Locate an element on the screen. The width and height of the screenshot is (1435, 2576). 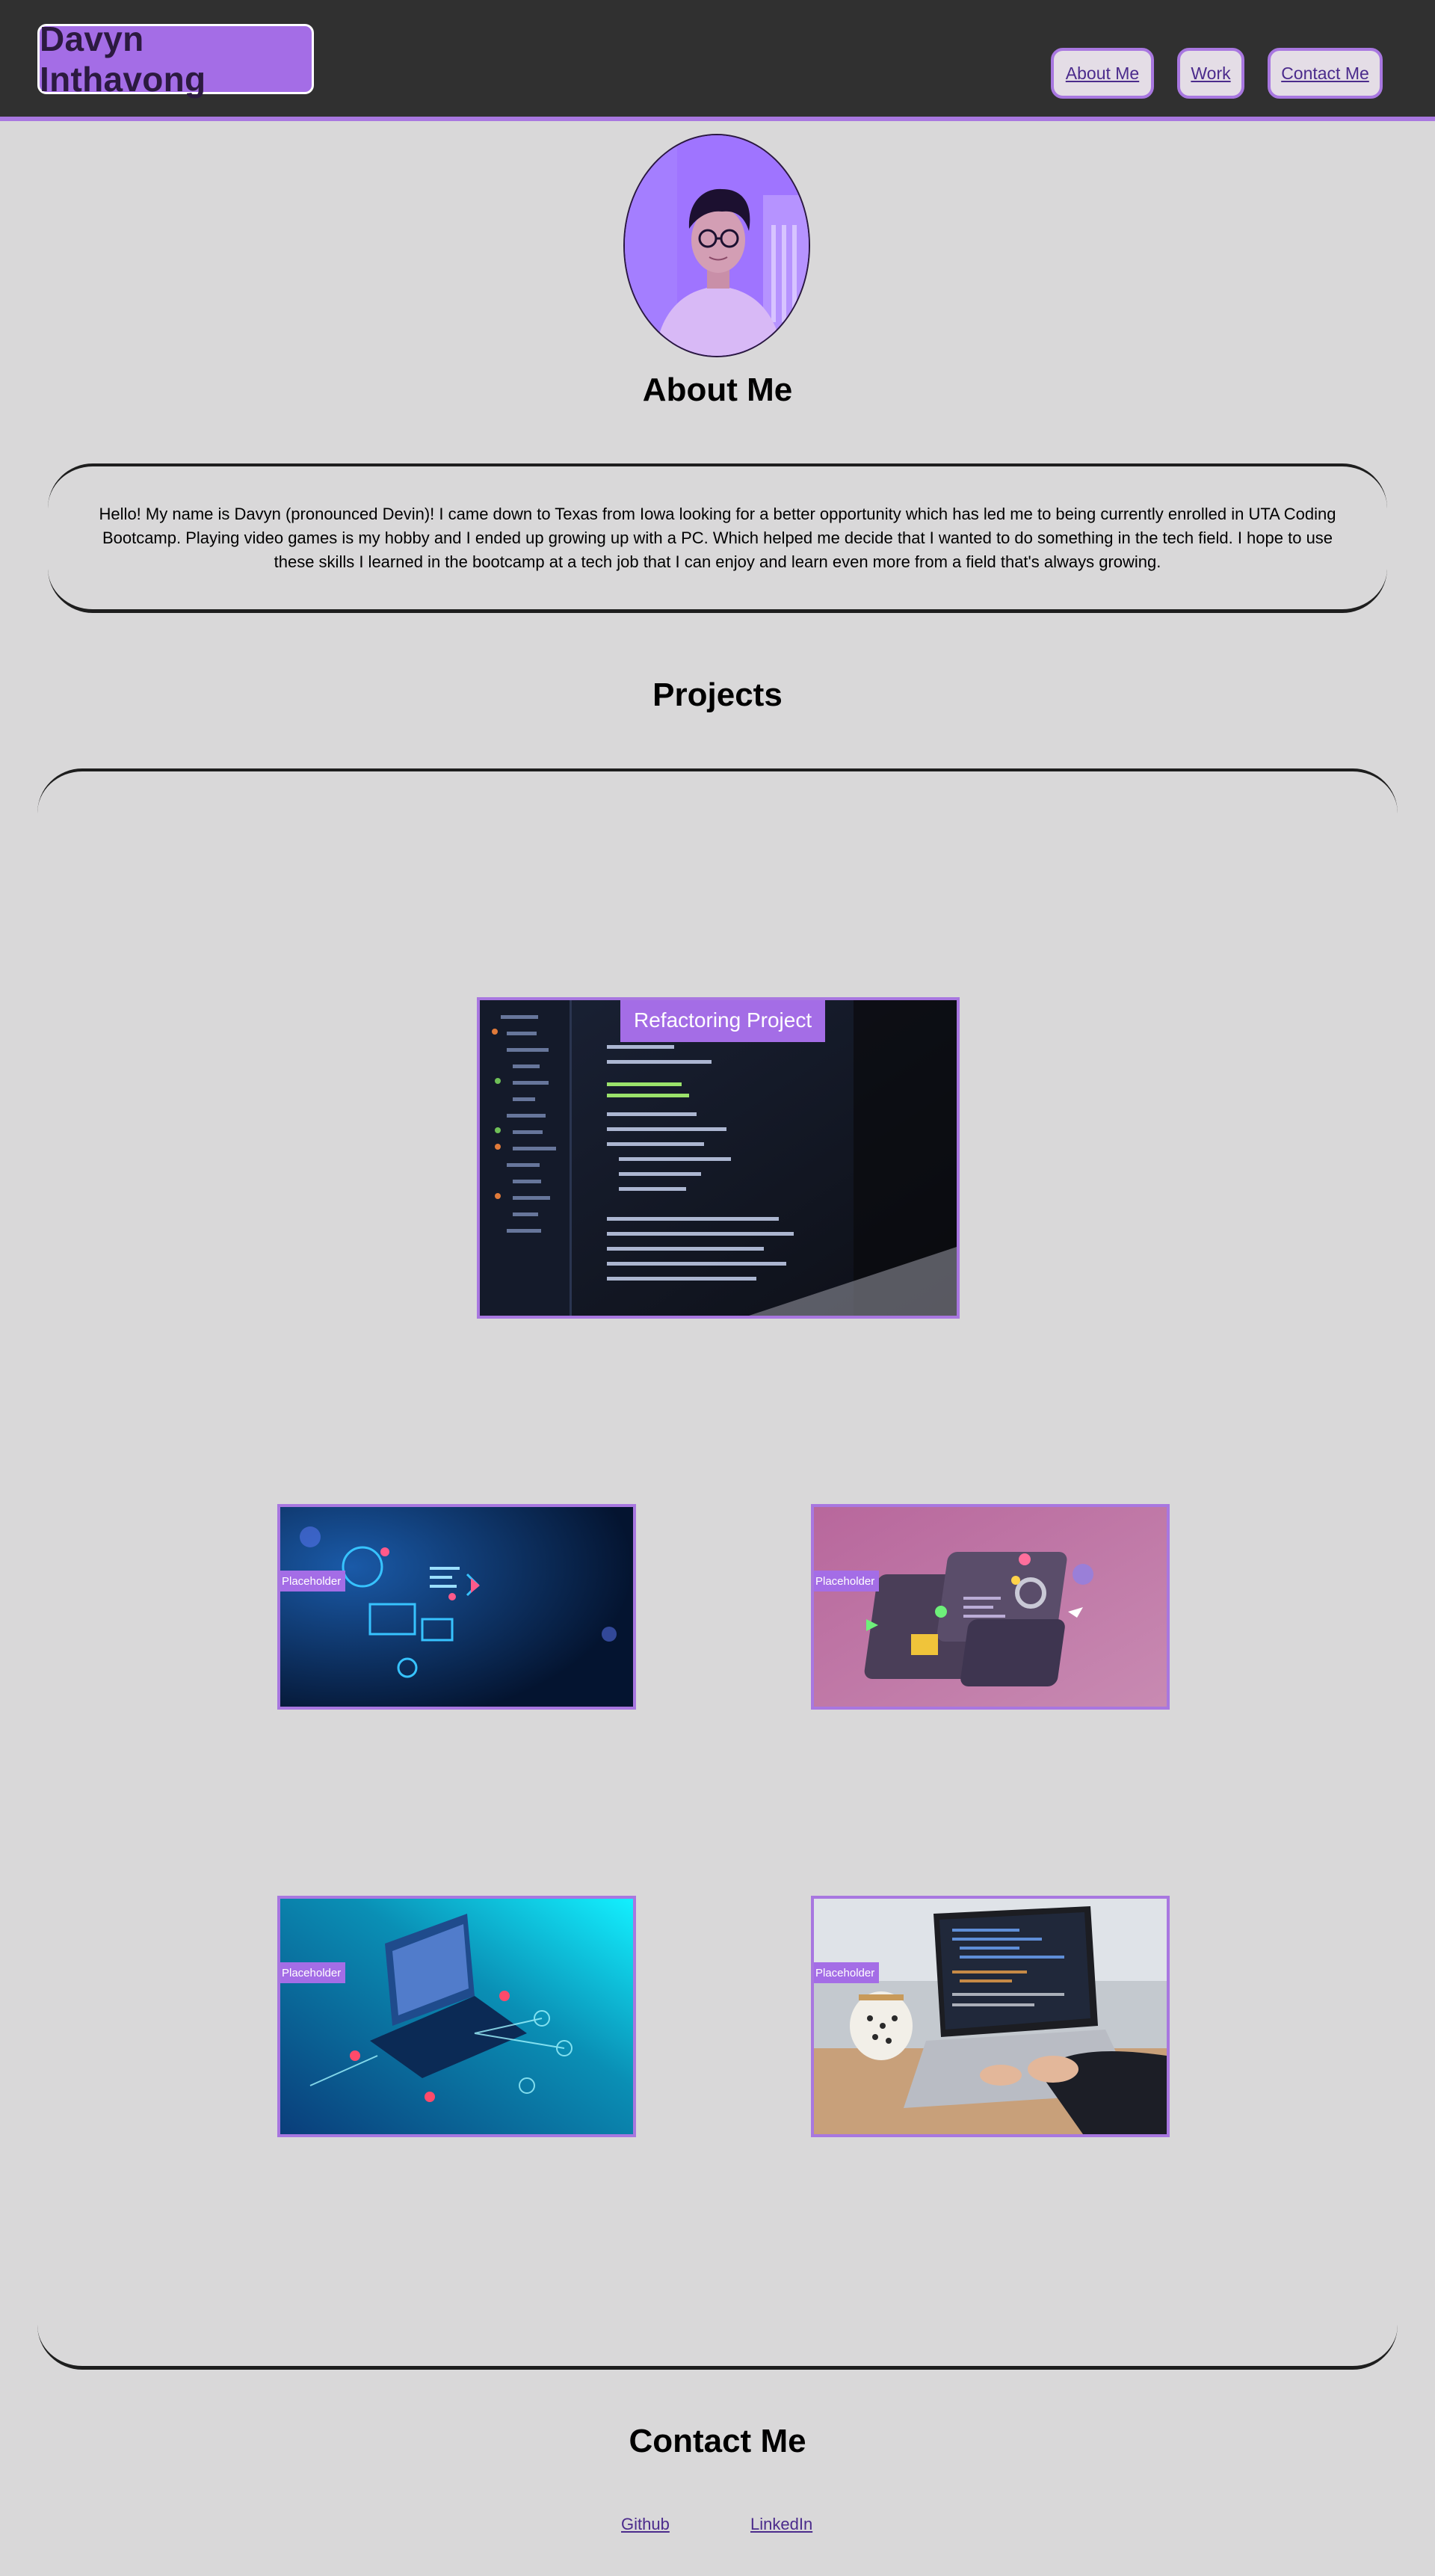
projects-title: Projects is located at coordinates (718, 695).